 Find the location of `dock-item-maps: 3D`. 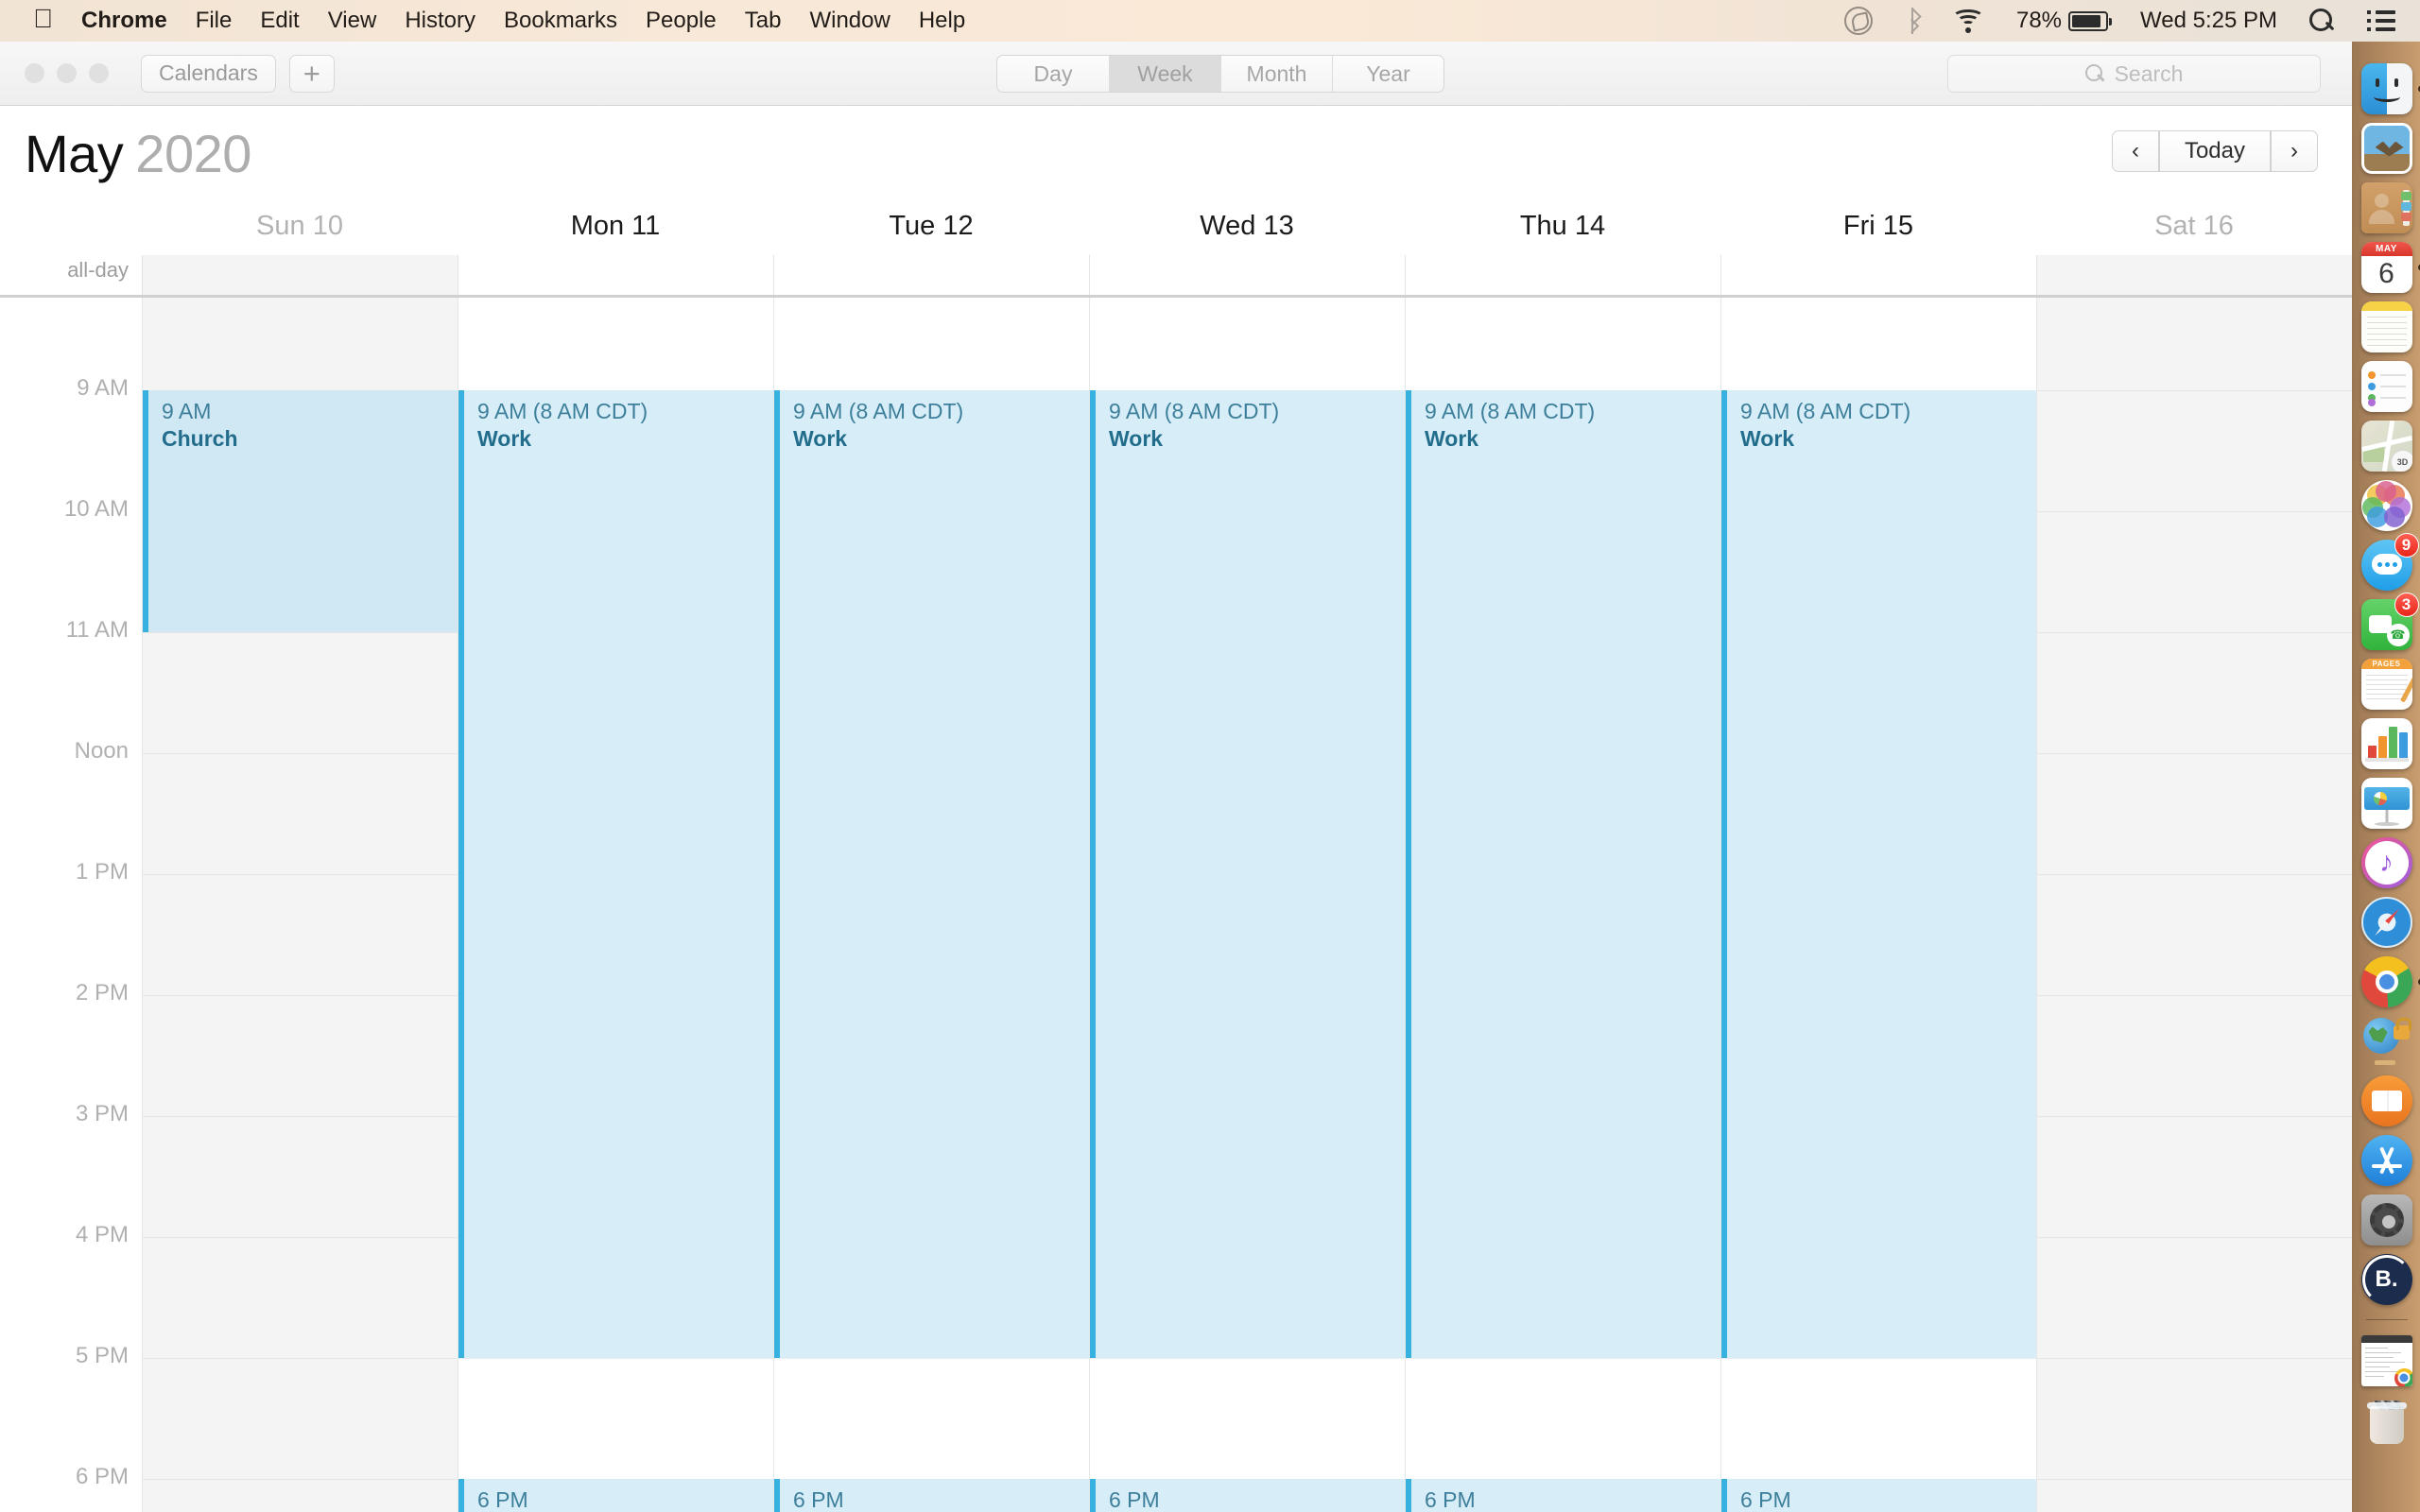

dock-item-maps: 3D is located at coordinates (2387, 445).